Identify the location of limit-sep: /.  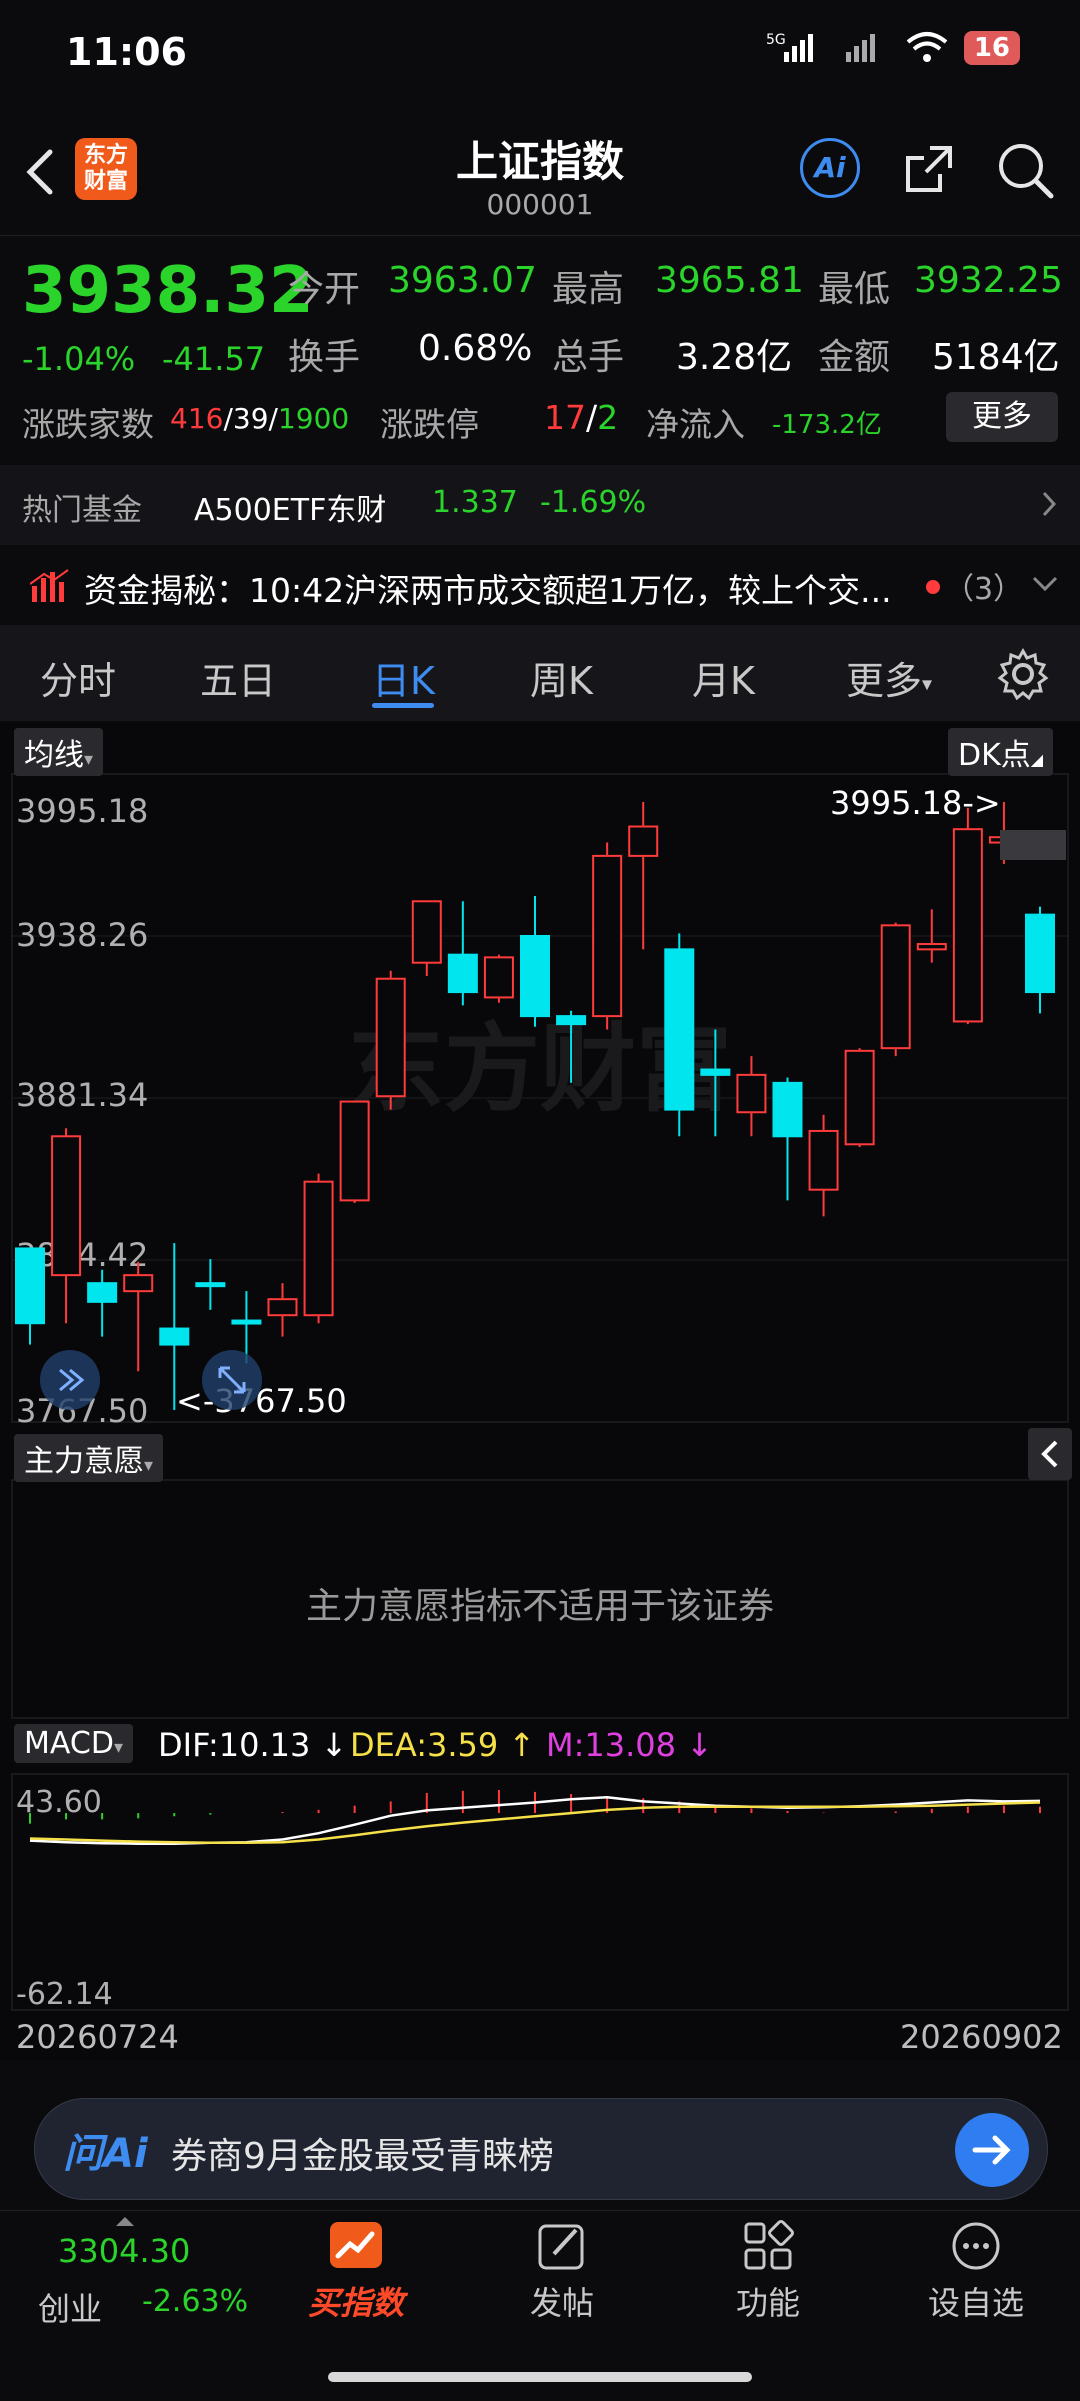
(592, 417).